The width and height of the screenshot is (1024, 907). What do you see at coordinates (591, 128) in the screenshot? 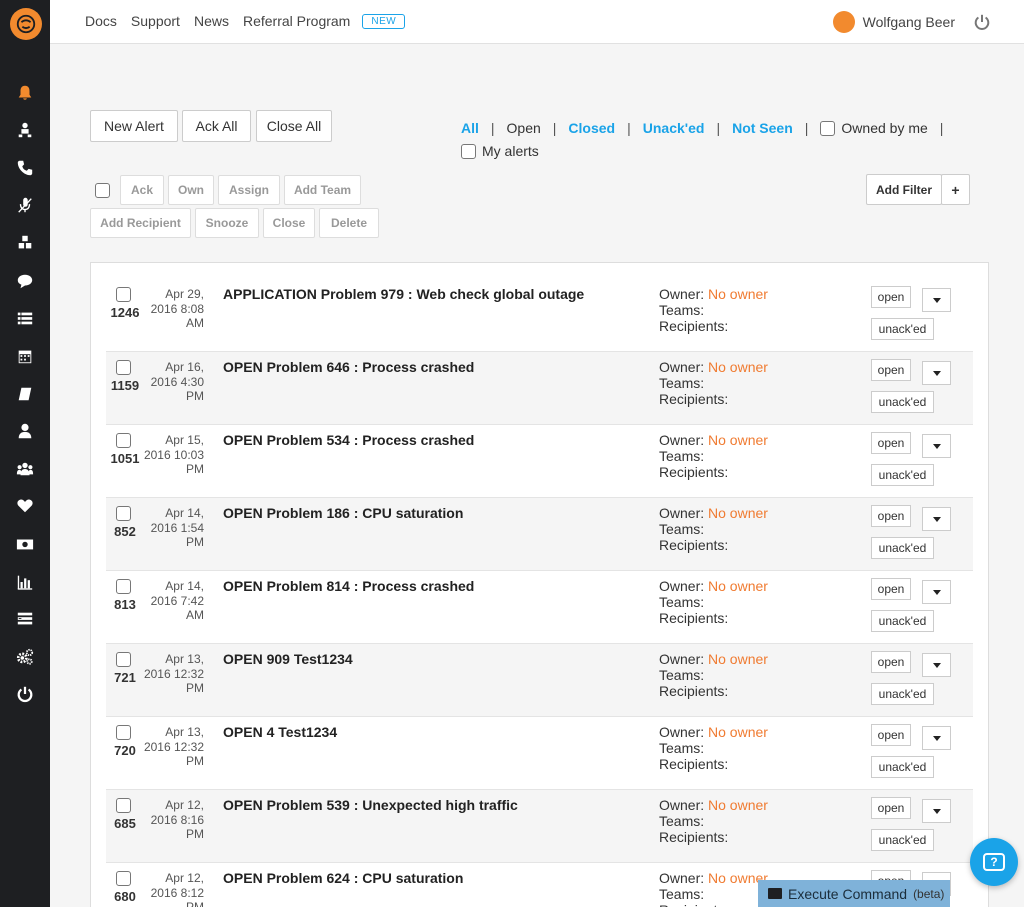
I see `filter-closed: Closed` at bounding box center [591, 128].